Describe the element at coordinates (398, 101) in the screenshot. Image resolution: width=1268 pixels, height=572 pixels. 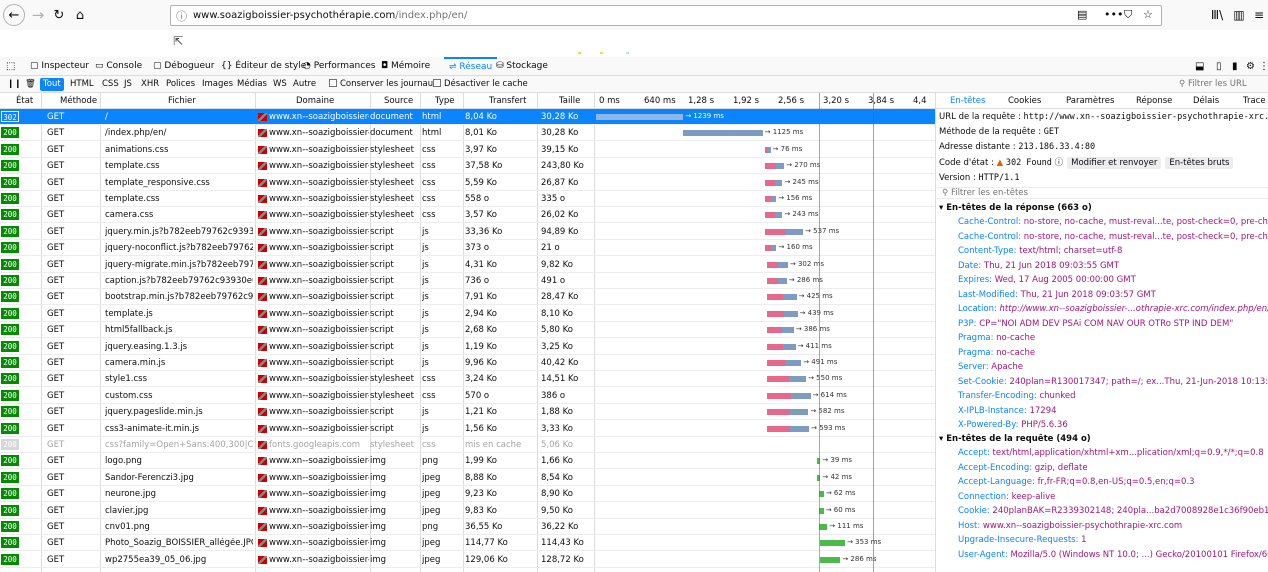
I see `col-cause: Source` at that location.